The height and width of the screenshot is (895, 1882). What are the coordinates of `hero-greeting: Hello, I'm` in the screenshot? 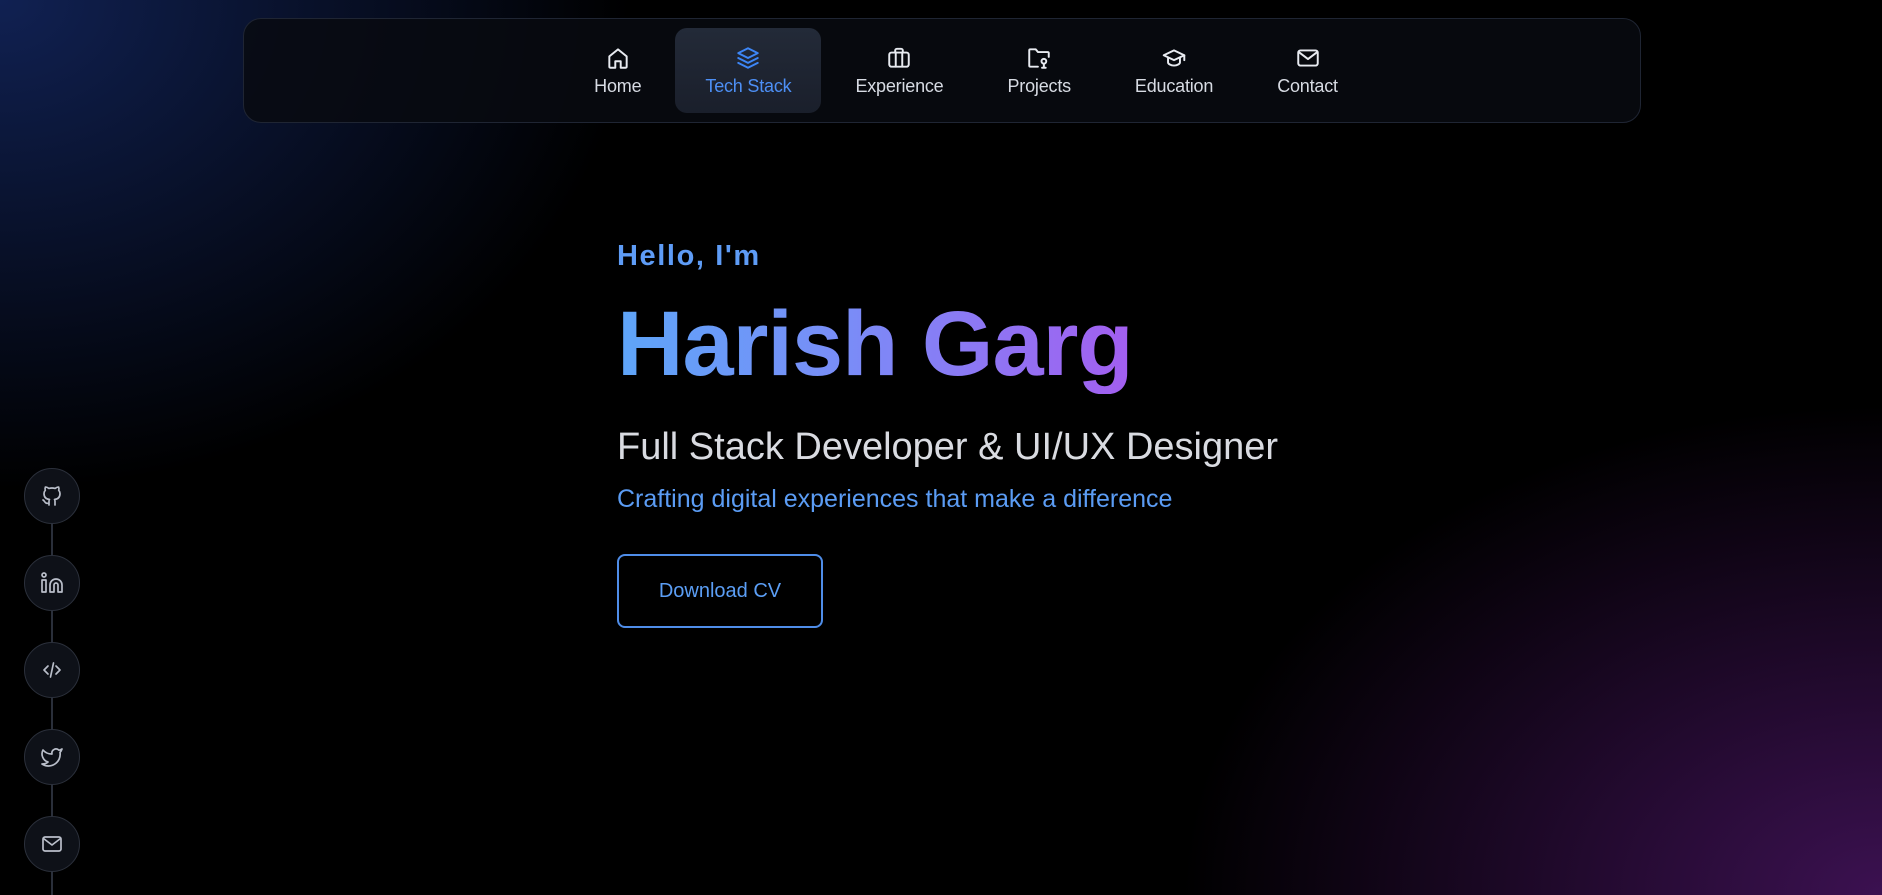 It's located at (689, 256).